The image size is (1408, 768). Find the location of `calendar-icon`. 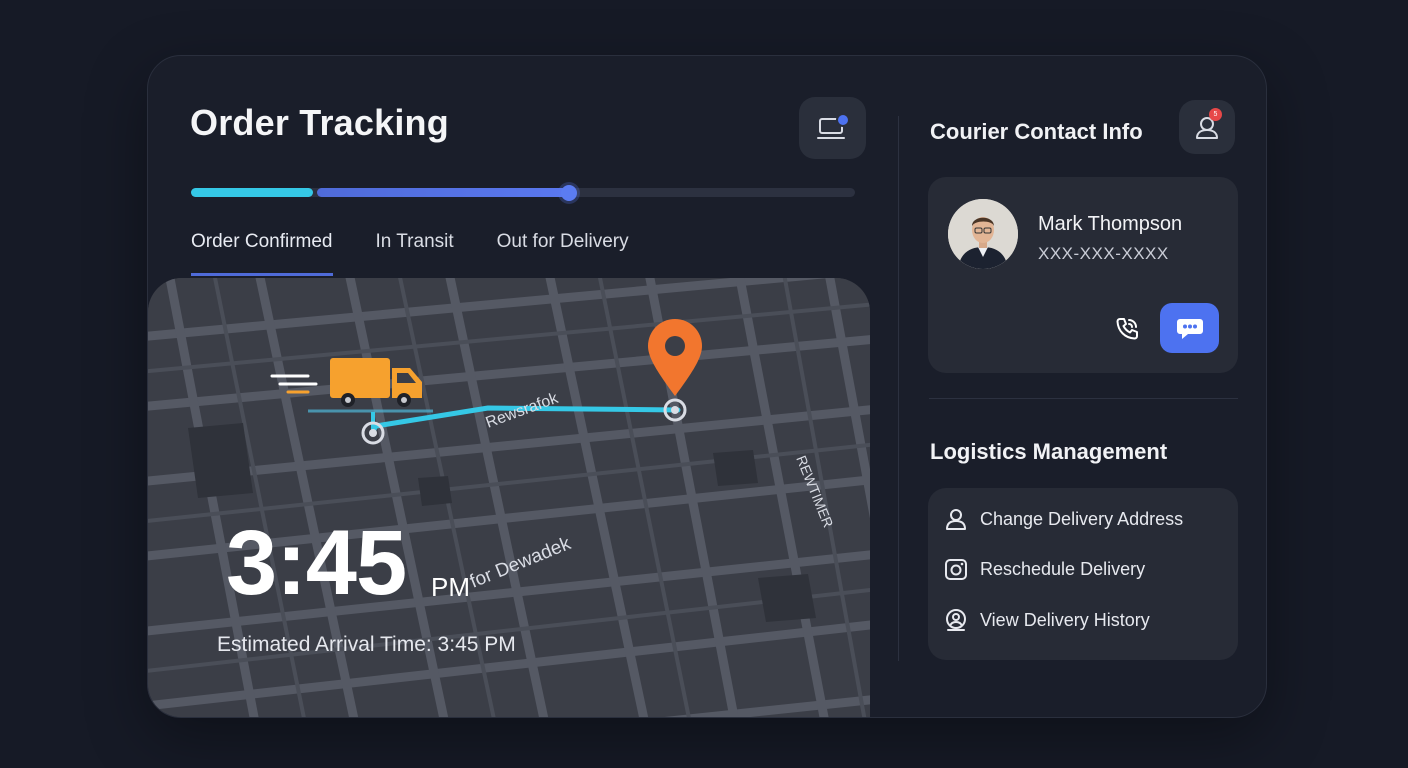

calendar-icon is located at coordinates (956, 569).